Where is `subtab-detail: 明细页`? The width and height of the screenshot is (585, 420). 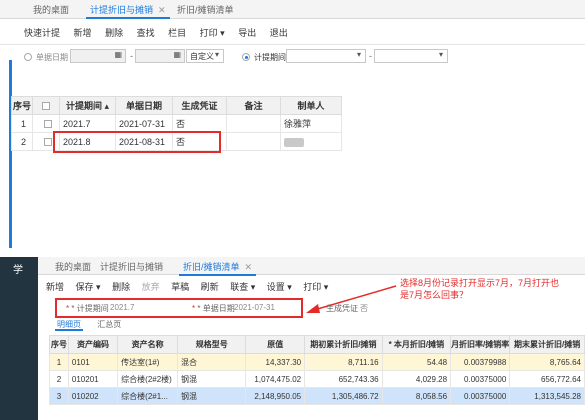 subtab-detail: 明细页 is located at coordinates (69, 325).